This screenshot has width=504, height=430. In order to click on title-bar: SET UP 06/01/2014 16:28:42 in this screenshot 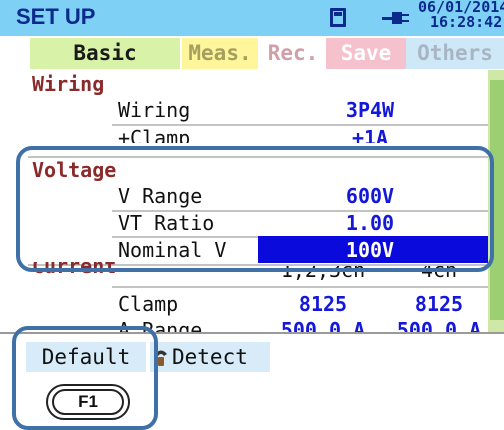, I will do `click(252, 18)`.